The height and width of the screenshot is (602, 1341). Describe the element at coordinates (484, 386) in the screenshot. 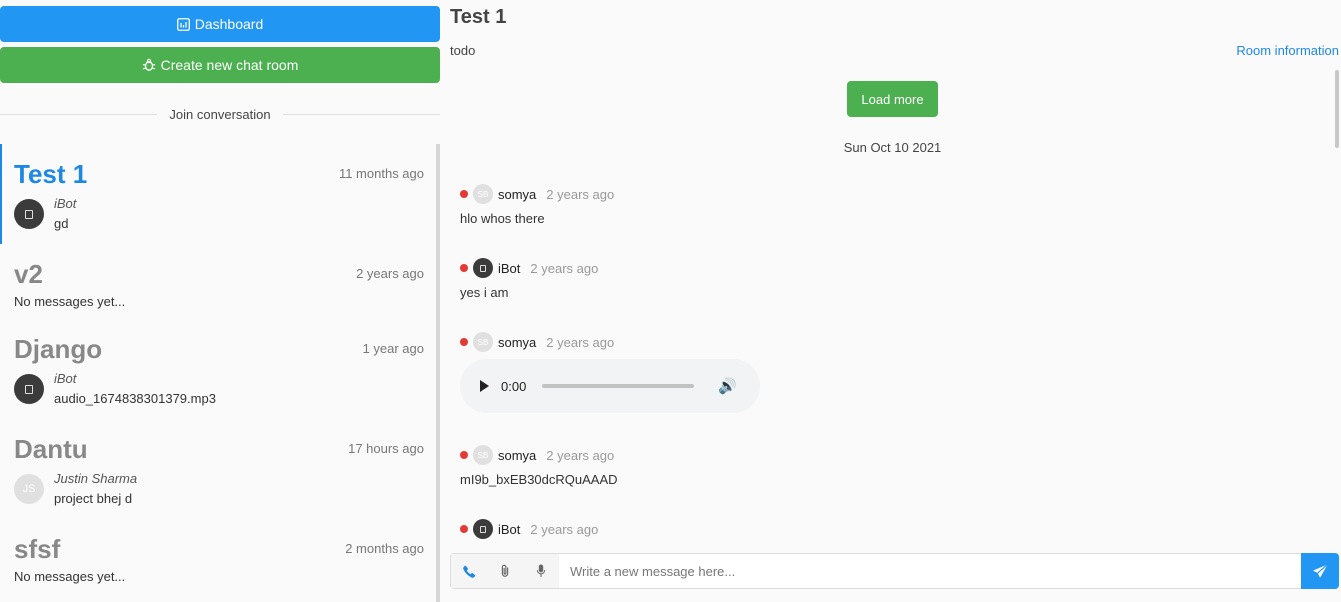

I see `play-icon` at that location.